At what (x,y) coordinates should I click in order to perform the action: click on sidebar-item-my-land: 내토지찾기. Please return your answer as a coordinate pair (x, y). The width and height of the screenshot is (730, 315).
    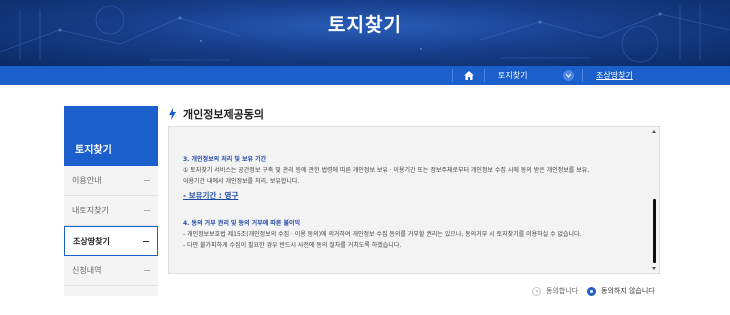
    Looking at the image, I should click on (111, 211).